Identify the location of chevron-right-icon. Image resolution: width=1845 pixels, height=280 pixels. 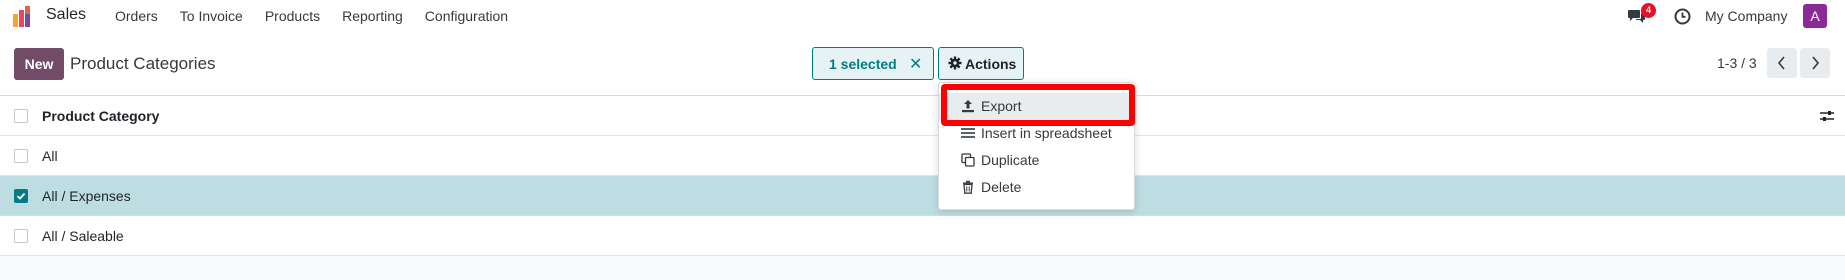
(1816, 63).